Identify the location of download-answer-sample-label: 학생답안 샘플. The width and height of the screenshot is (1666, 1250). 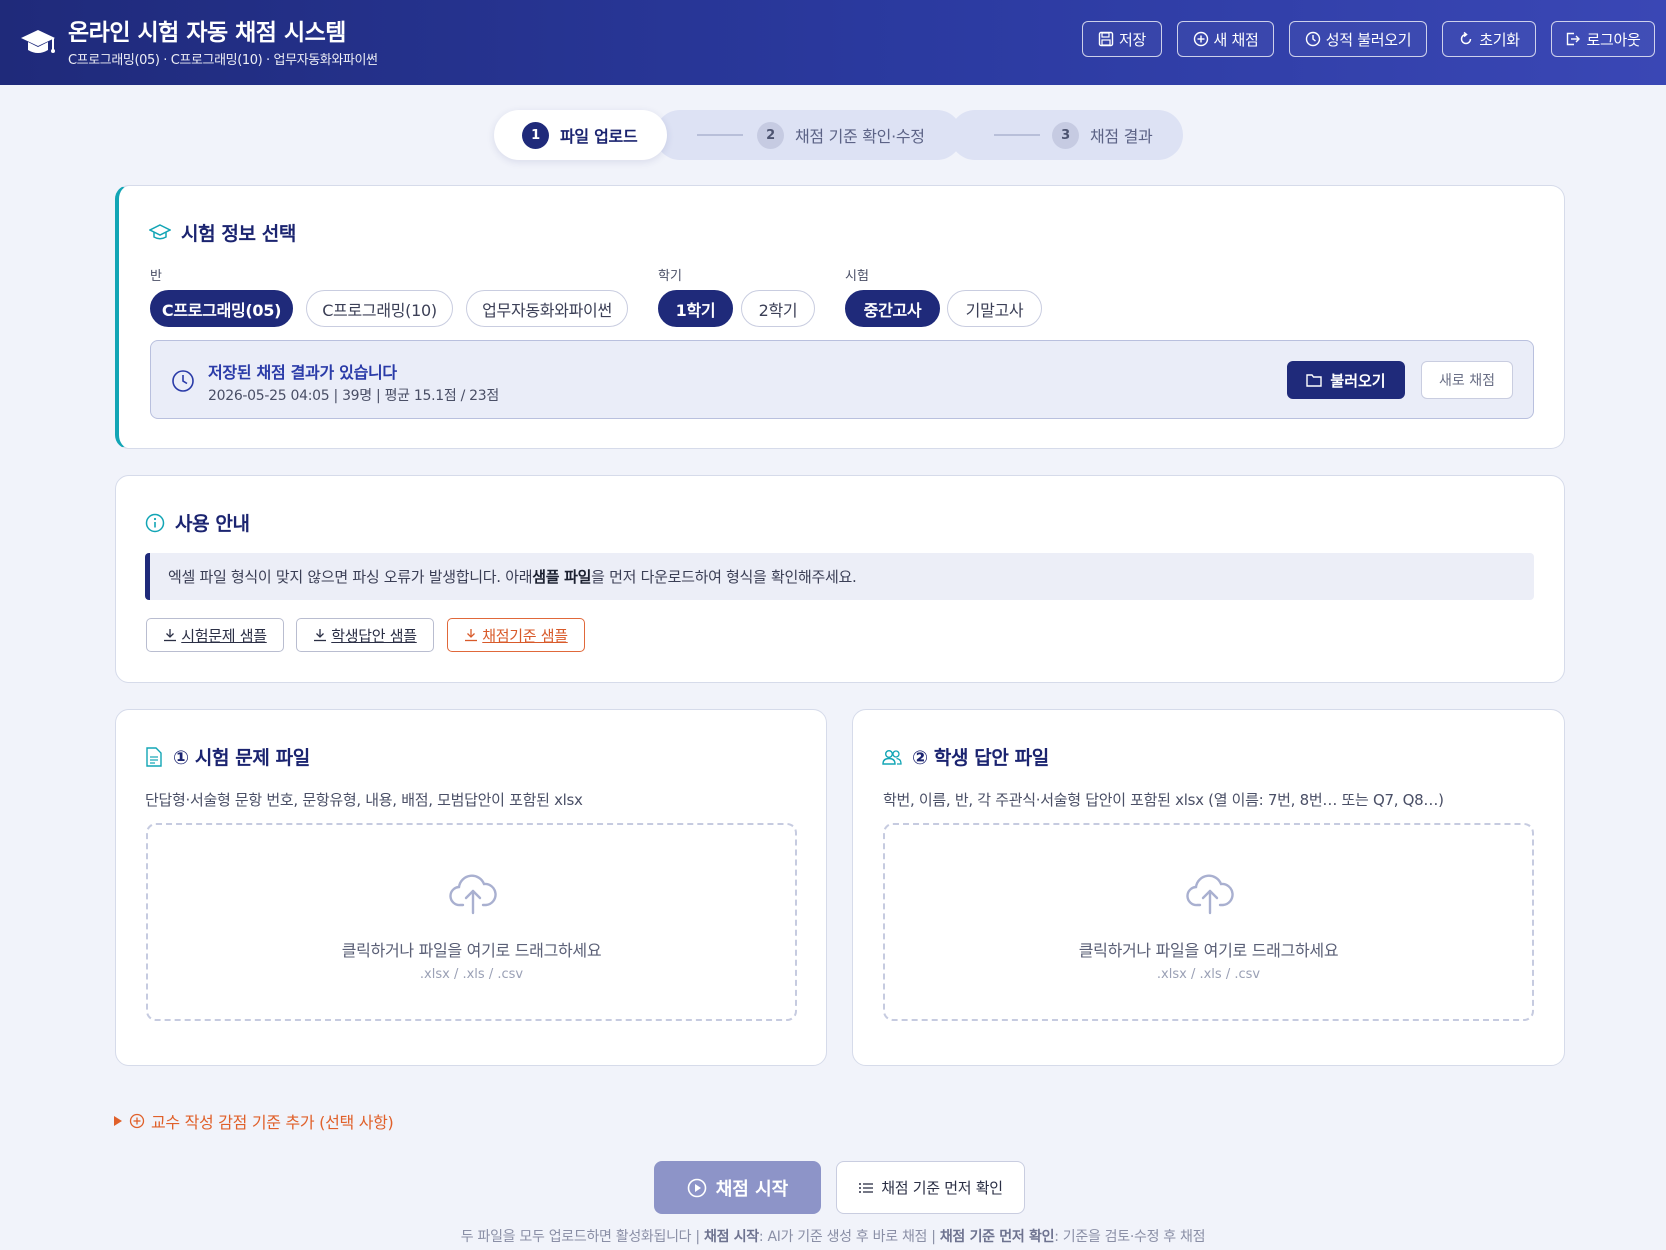
(374, 635).